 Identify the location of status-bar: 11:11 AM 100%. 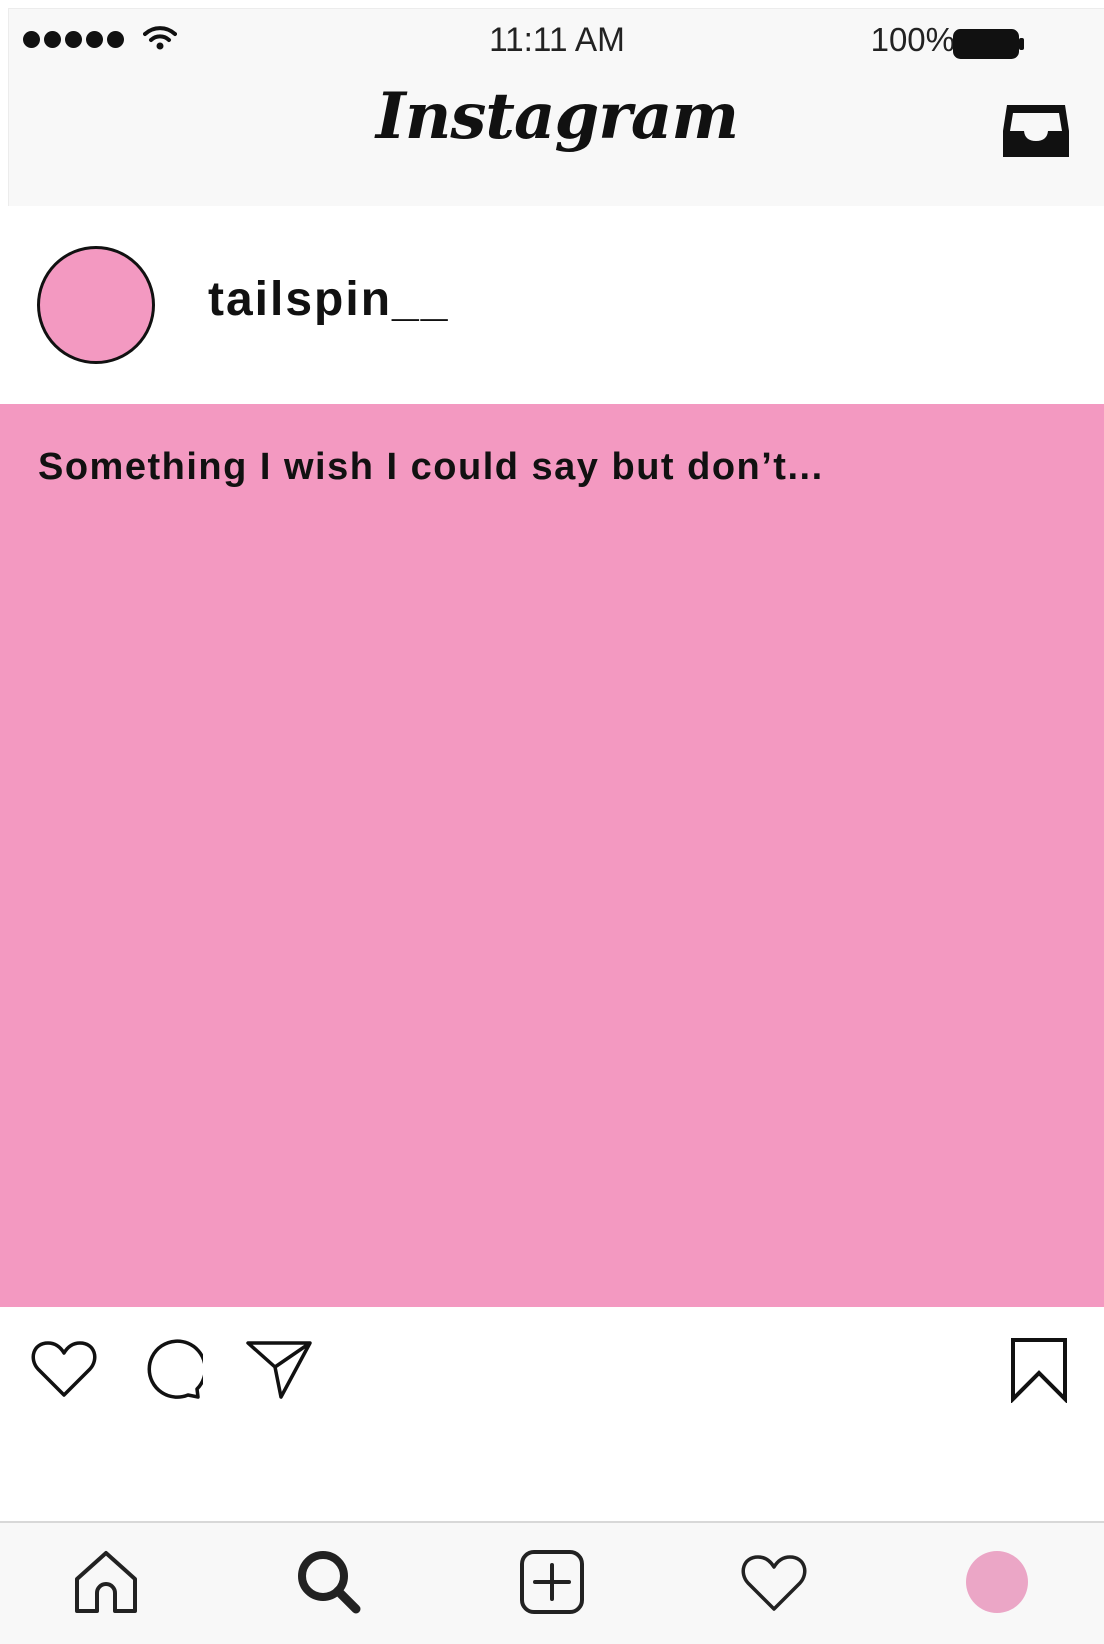
(556, 39).